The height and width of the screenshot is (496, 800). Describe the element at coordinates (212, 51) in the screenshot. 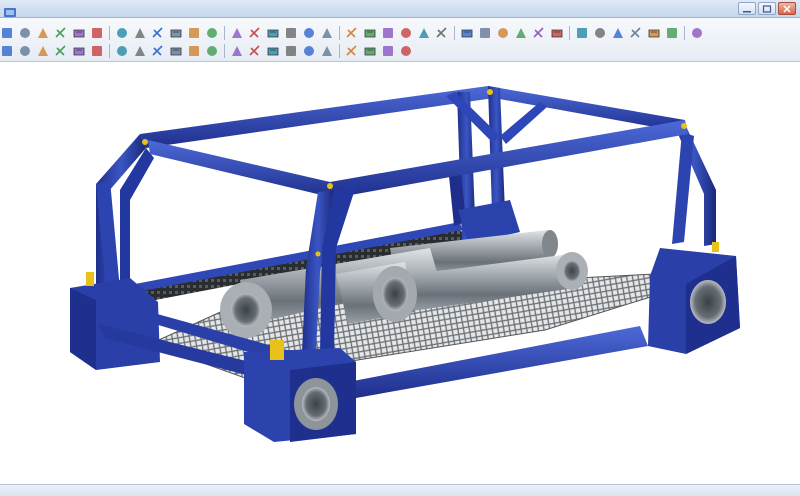

I see `weld-icon` at that location.